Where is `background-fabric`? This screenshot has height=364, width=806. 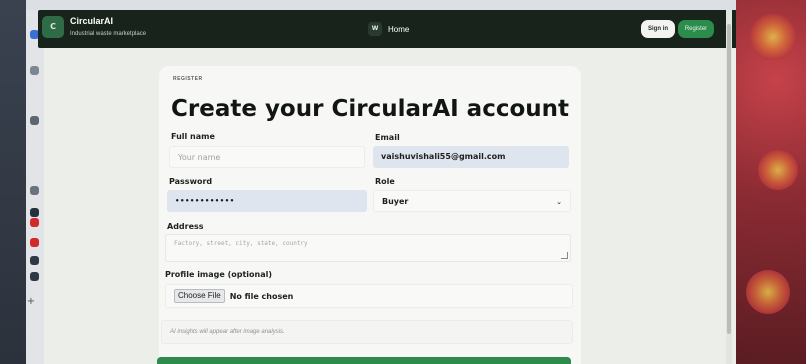
background-fabric is located at coordinates (771, 182).